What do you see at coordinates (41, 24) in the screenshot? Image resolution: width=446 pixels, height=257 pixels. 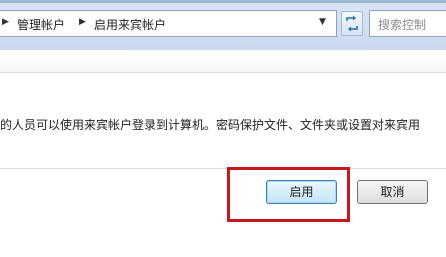 I see `breadcrumb-item-manage-accounts: 管理帐户` at bounding box center [41, 24].